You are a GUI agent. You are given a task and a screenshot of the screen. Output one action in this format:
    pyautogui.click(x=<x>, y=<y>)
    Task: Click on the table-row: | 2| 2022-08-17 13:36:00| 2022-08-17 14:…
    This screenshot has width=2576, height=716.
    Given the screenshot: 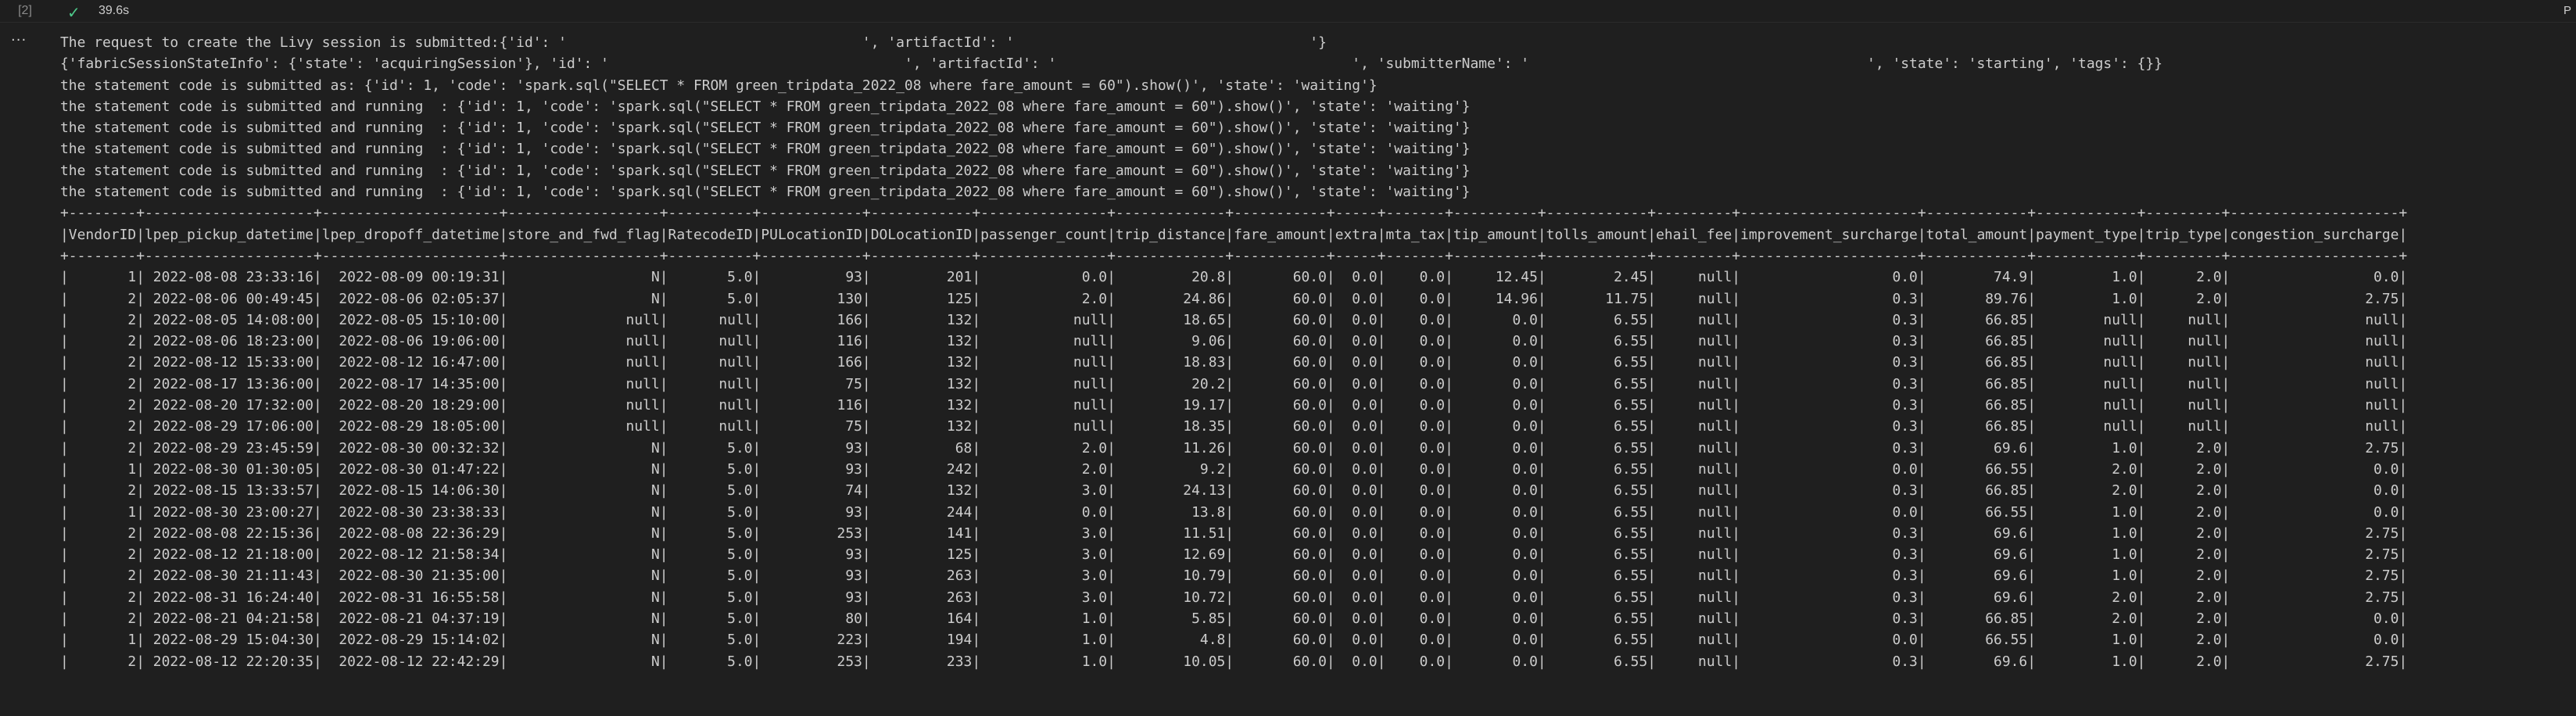 What is the action you would take?
    pyautogui.click(x=1234, y=384)
    